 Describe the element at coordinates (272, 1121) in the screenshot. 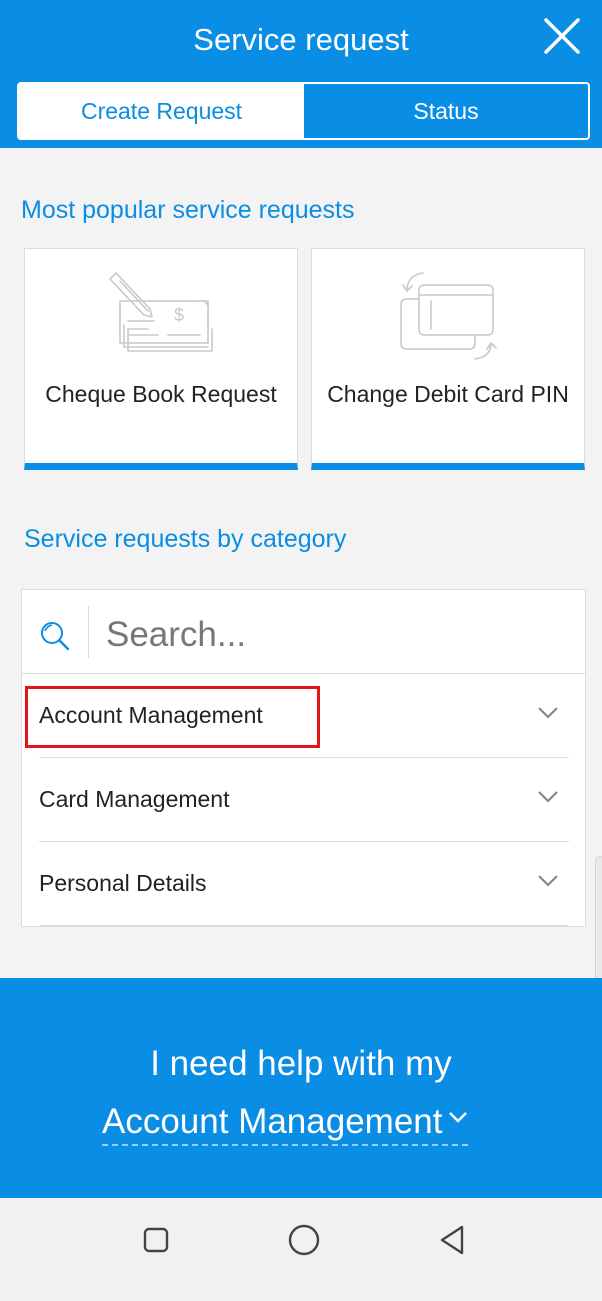

I see `help-topic-label: Account Management` at that location.